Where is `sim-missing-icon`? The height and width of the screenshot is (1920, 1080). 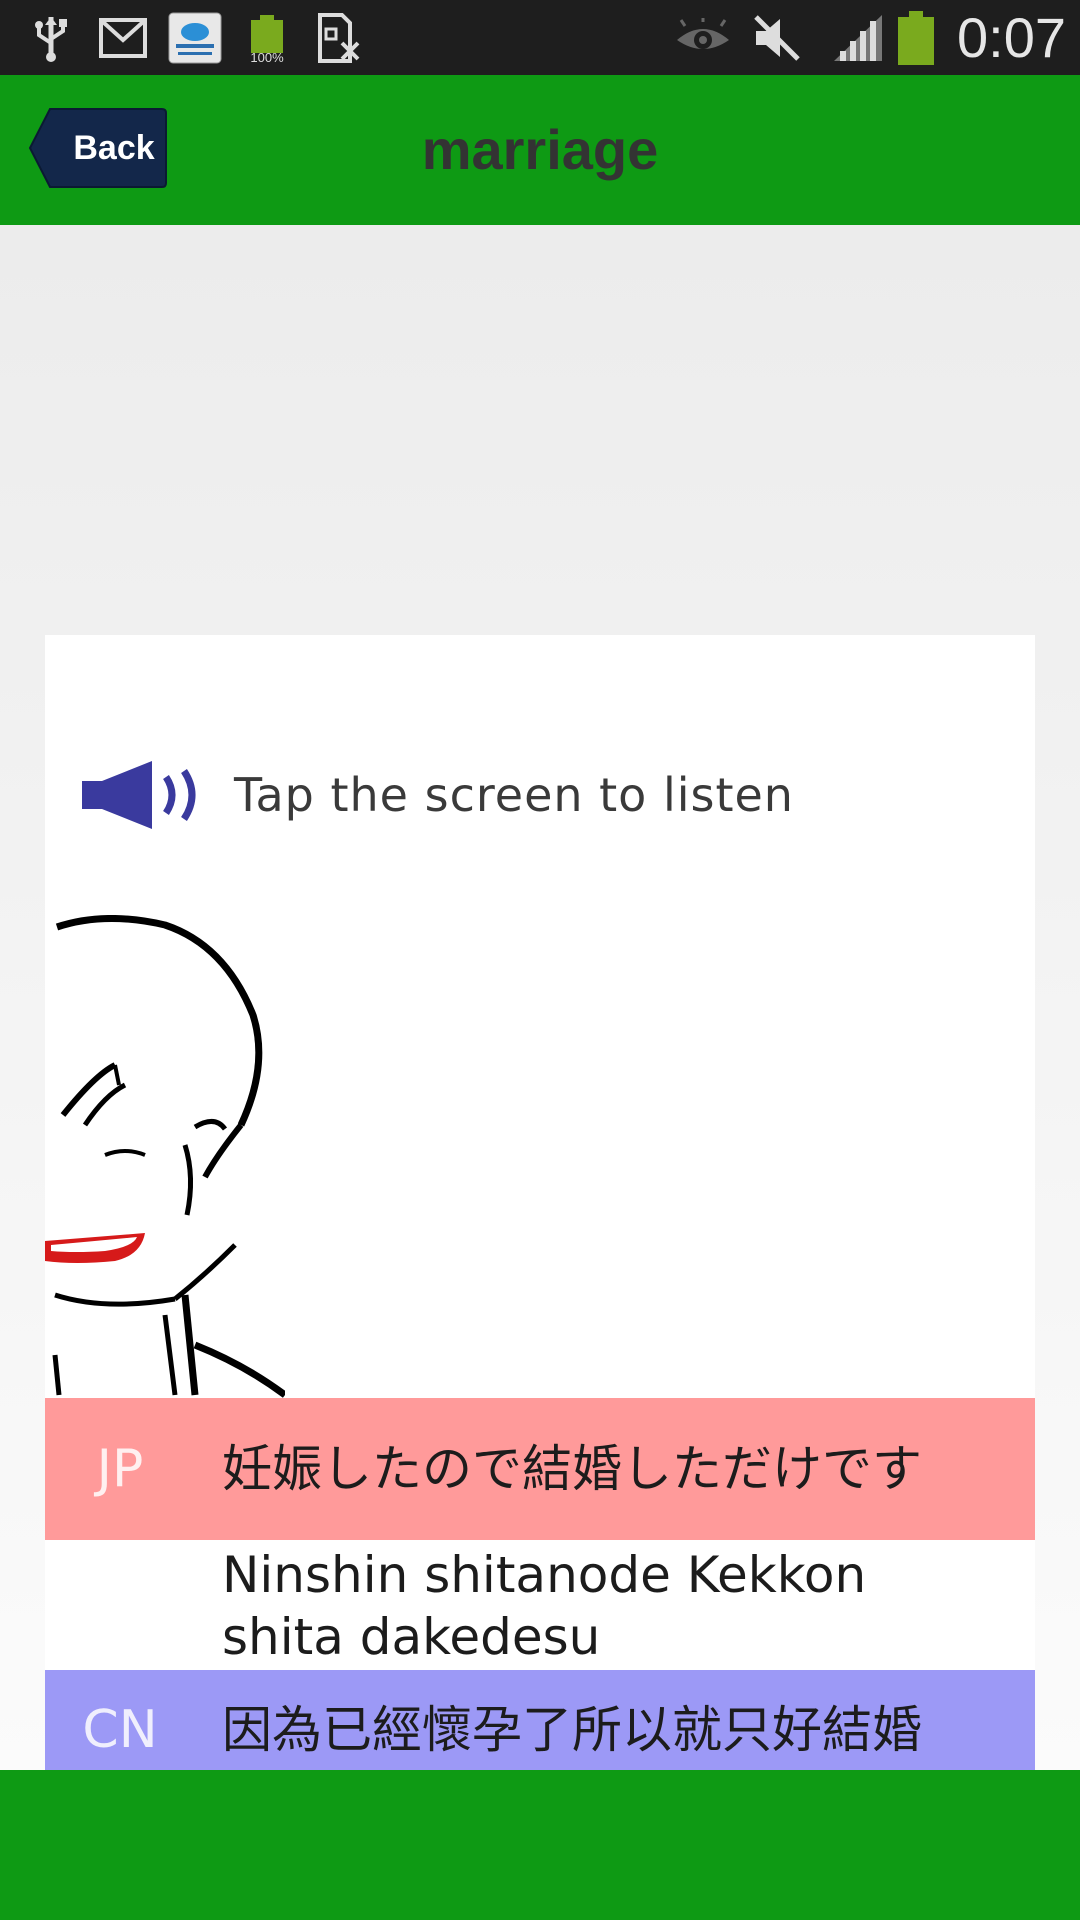 sim-missing-icon is located at coordinates (338, 37).